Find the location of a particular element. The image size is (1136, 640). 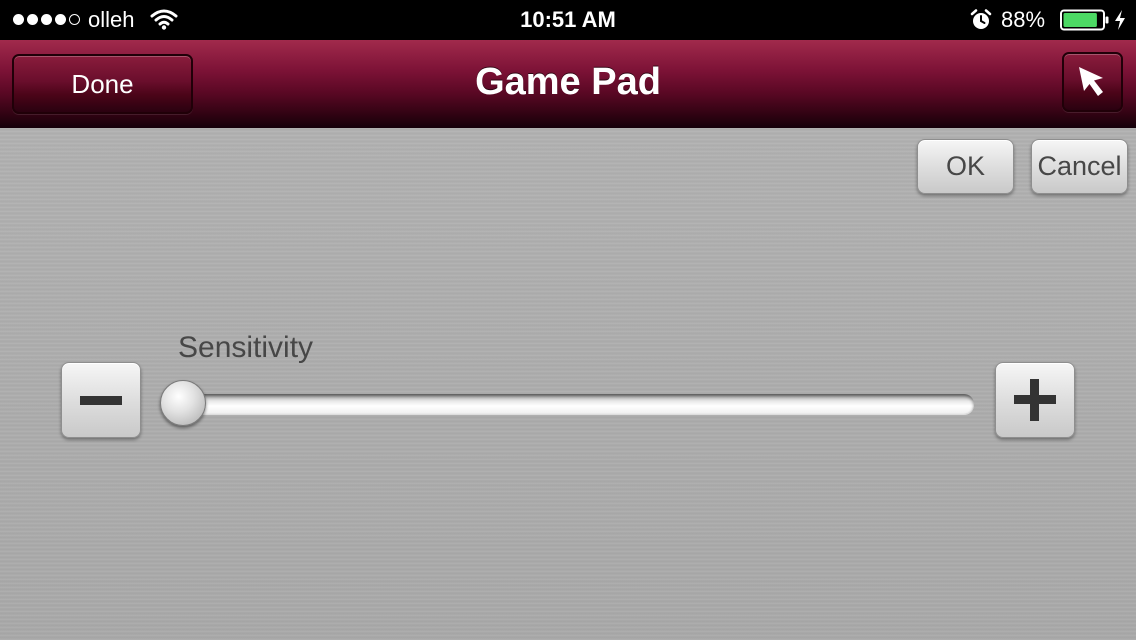

navigation-bar: Done Game Pad is located at coordinates (568, 84).